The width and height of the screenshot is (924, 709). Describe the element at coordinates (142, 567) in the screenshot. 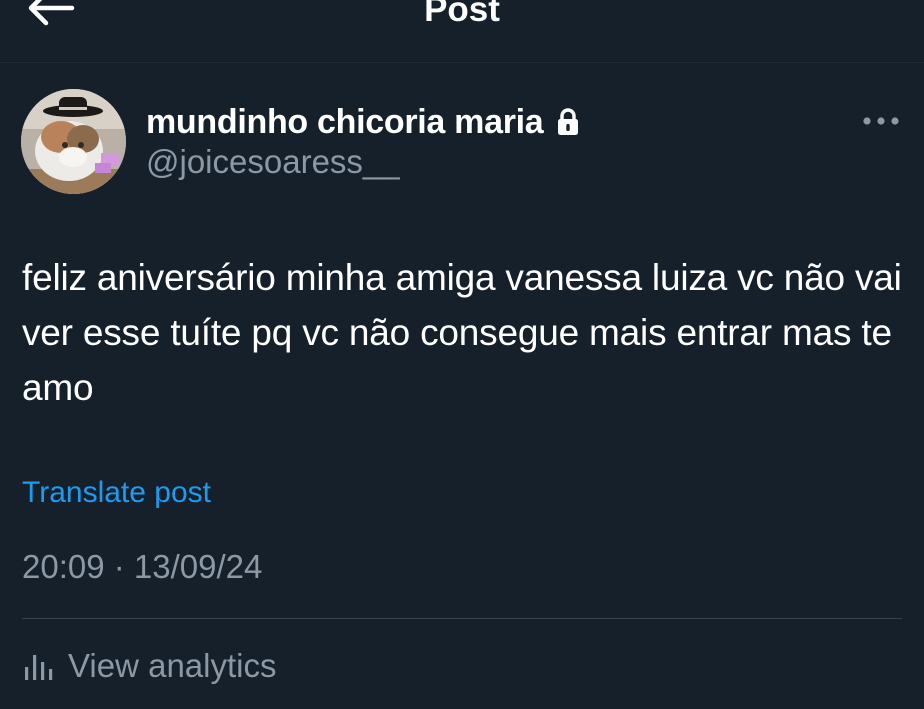

I see `post-timestamp: 20:09 · 13/09/24` at that location.